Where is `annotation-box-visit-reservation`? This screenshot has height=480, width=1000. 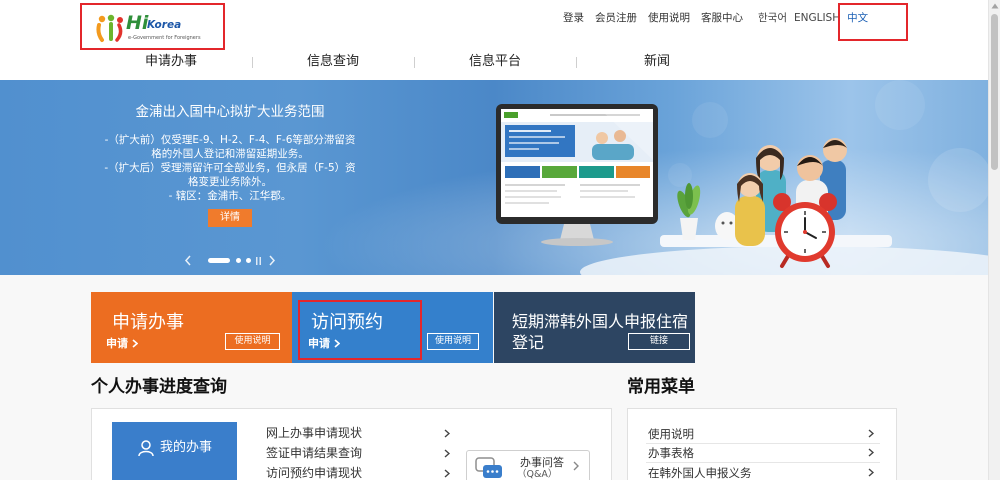
annotation-box-visit-reservation is located at coordinates (360, 330).